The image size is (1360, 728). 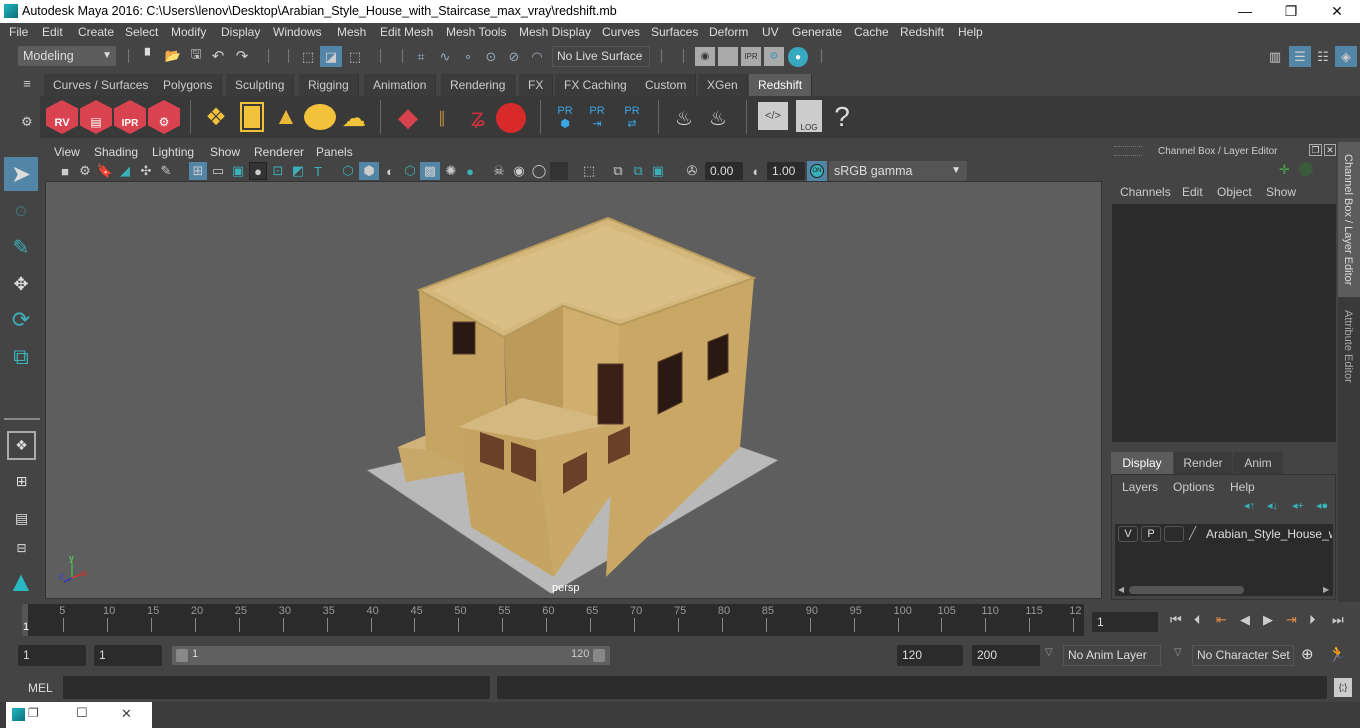 I want to click on viewport-menu-renderer: Renderer, so click(x=279, y=152).